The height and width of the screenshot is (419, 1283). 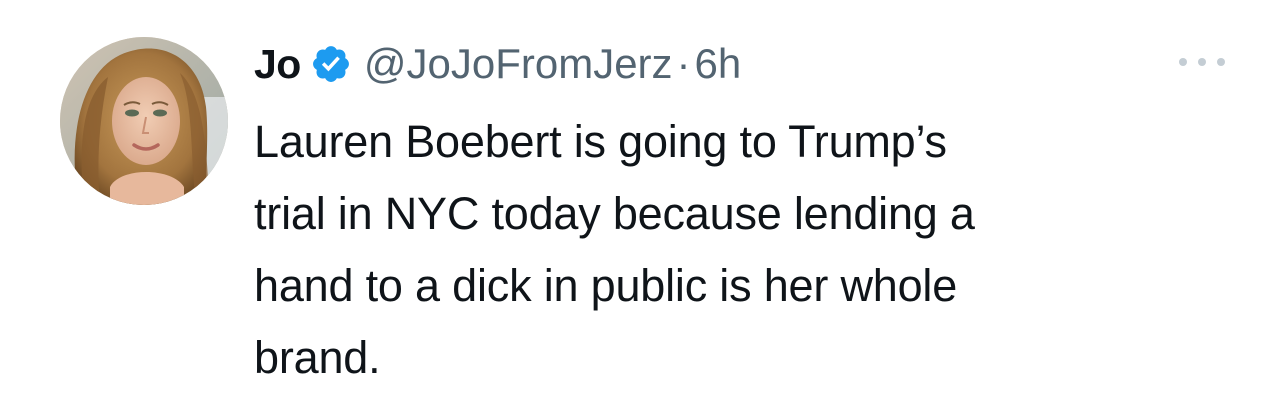 I want to click on more-options-icon, so click(x=1202, y=62).